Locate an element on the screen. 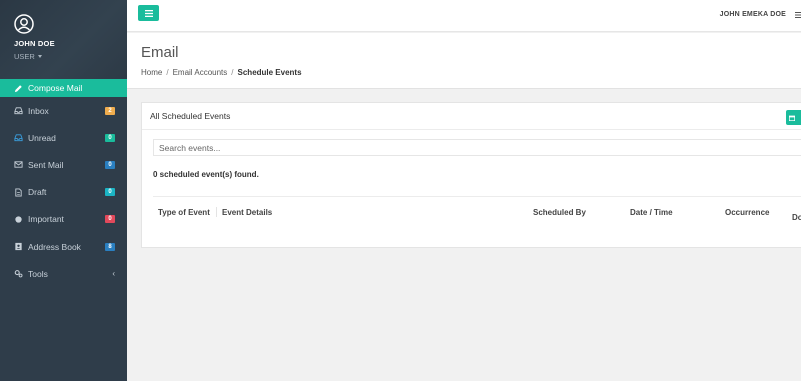 The image size is (801, 381). inbox-icon is located at coordinates (18, 110).